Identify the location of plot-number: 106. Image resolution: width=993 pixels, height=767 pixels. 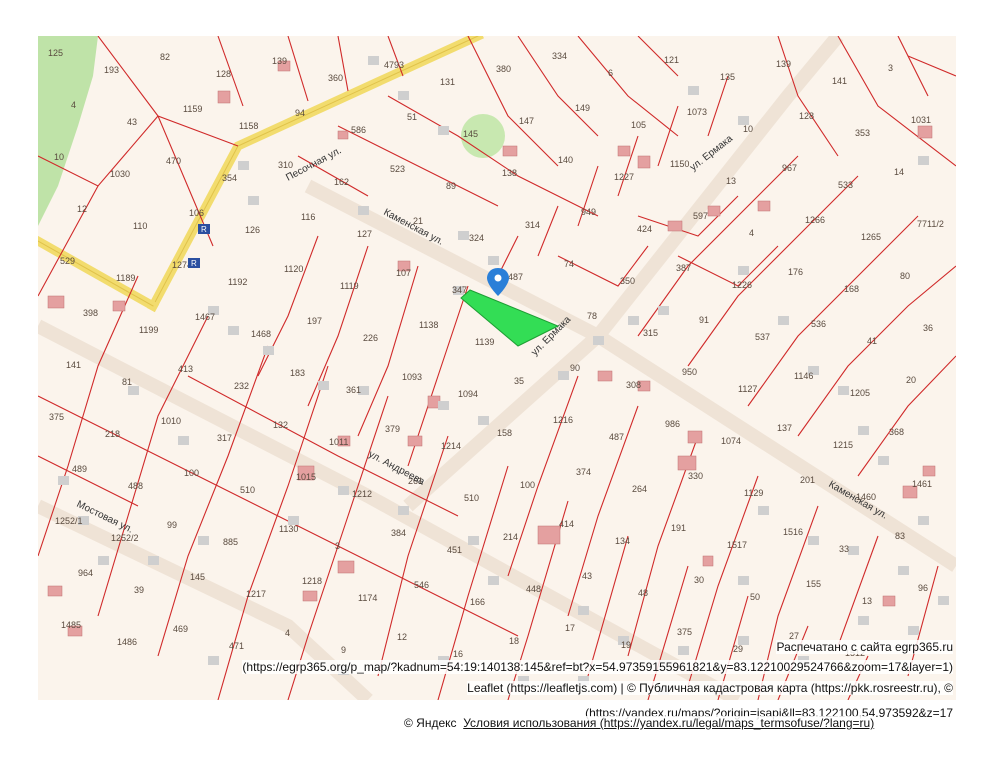
(196, 213).